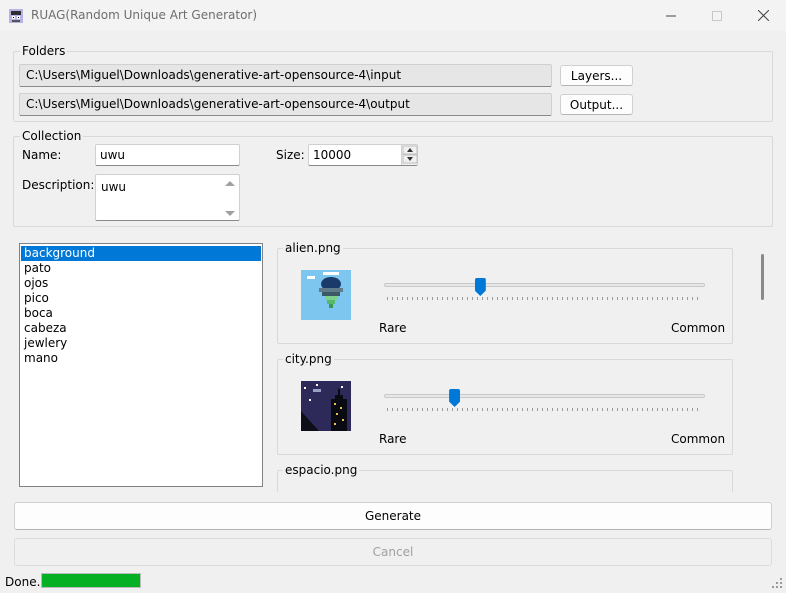  What do you see at coordinates (762, 277) in the screenshot?
I see `images-scrollbar` at bounding box center [762, 277].